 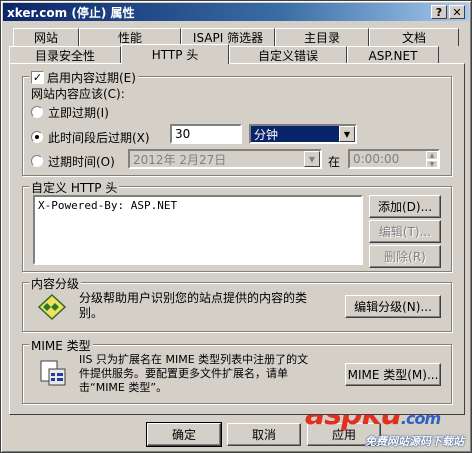 I want to click on expire-on-label: 过期时间(O), so click(x=81, y=162).